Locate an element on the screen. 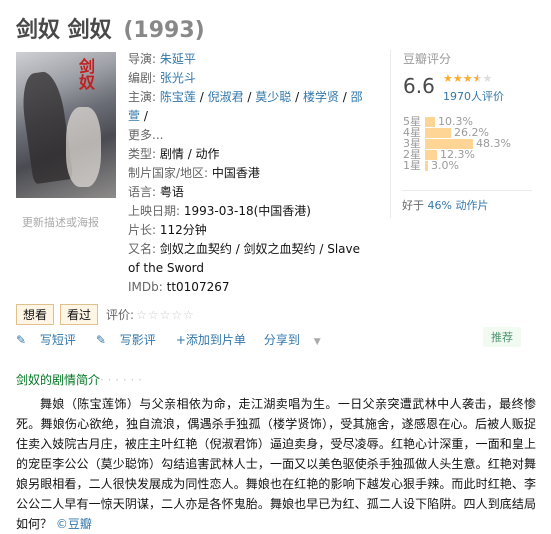  want-button: 想看 is located at coordinates (35, 314).